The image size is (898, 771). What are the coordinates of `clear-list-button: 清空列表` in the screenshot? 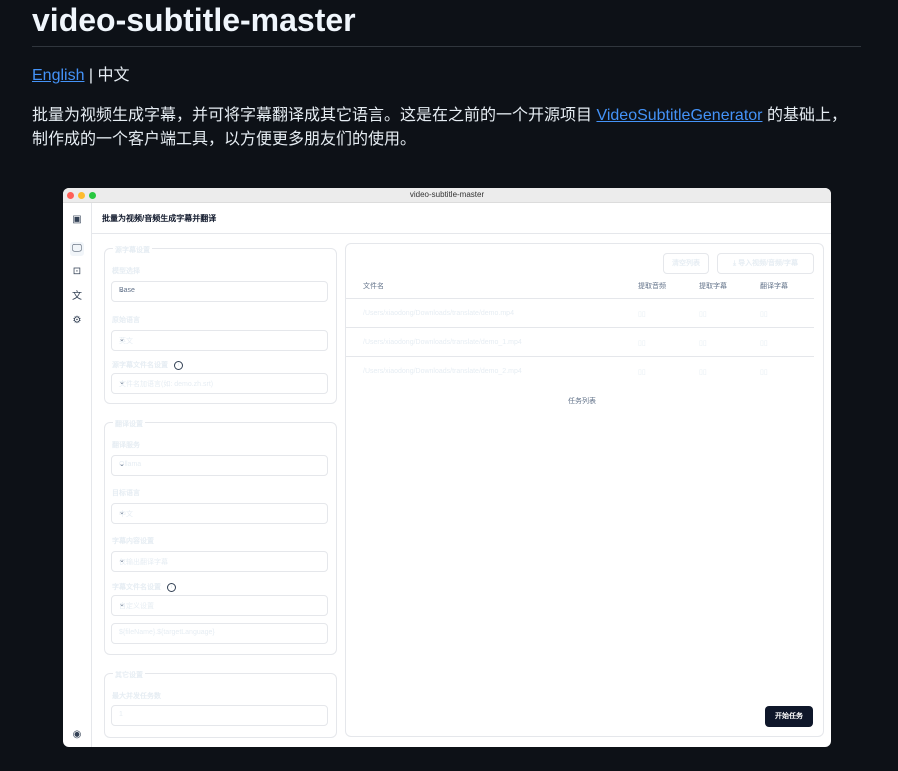 It's located at (686, 263).